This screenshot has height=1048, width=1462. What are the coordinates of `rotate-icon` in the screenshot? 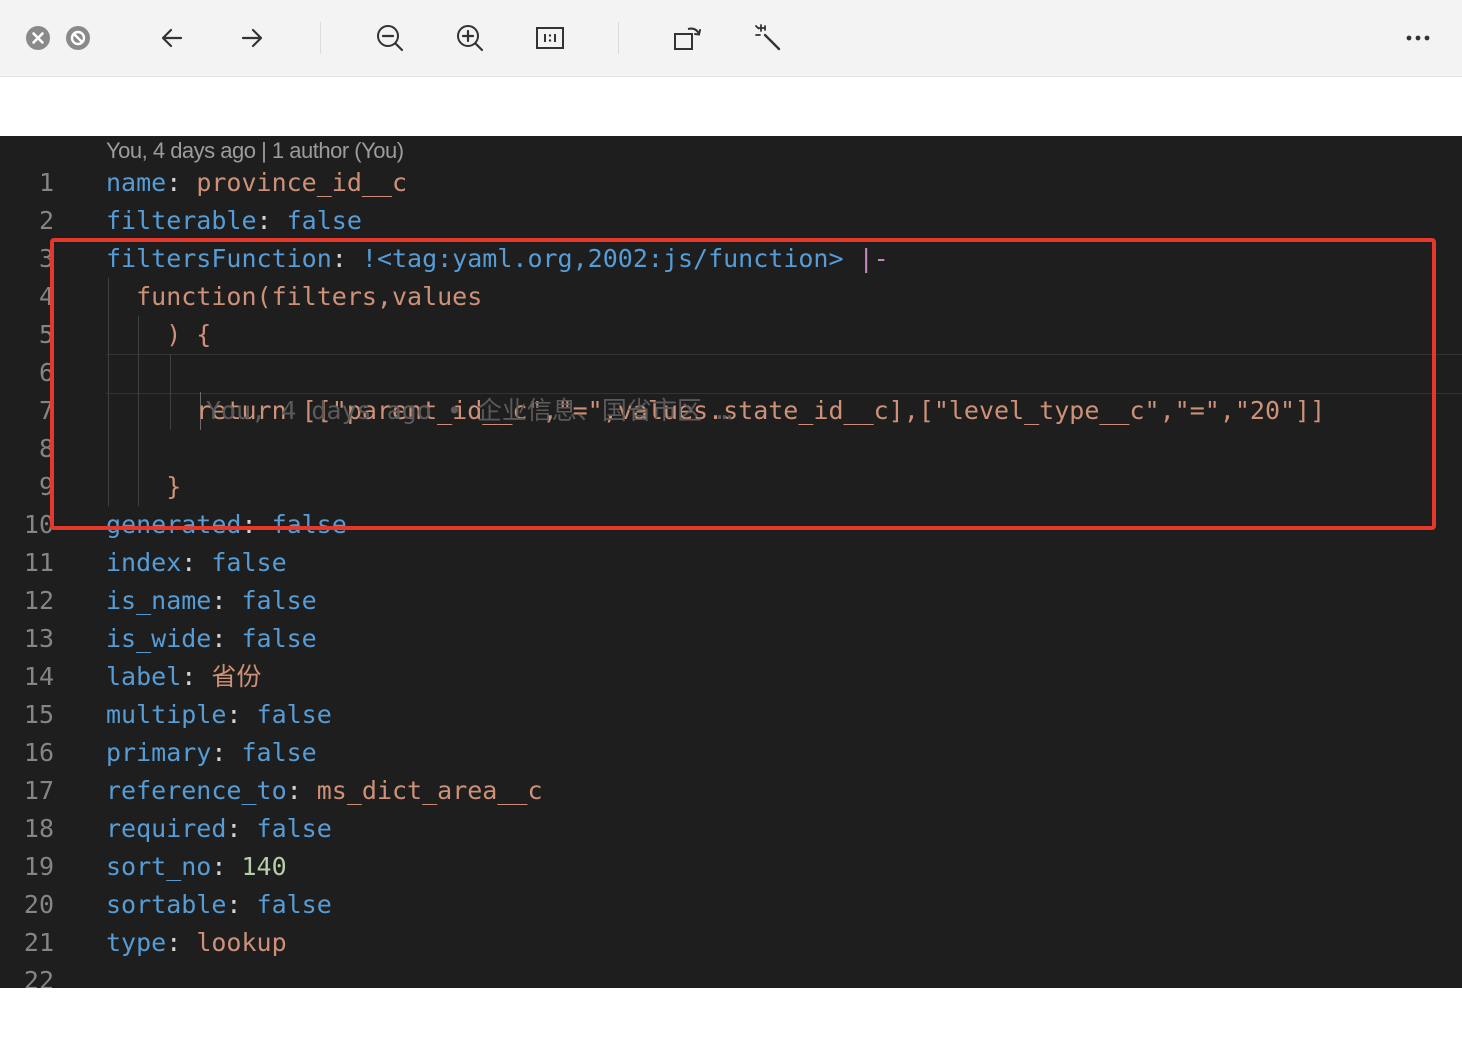 It's located at (688, 38).